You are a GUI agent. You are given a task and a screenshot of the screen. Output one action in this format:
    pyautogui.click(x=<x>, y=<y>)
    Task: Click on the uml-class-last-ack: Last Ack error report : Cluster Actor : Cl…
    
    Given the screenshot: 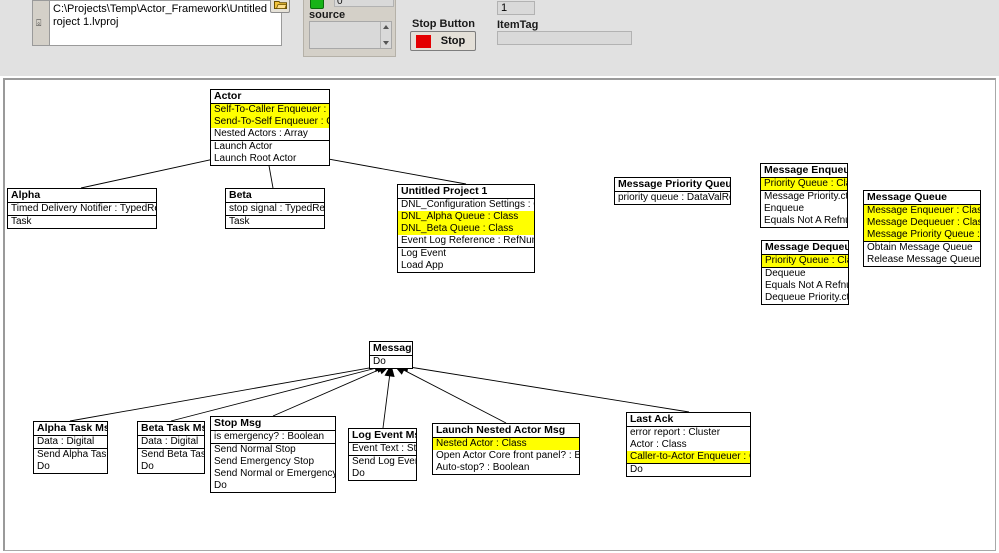 What is the action you would take?
    pyautogui.click(x=688, y=444)
    